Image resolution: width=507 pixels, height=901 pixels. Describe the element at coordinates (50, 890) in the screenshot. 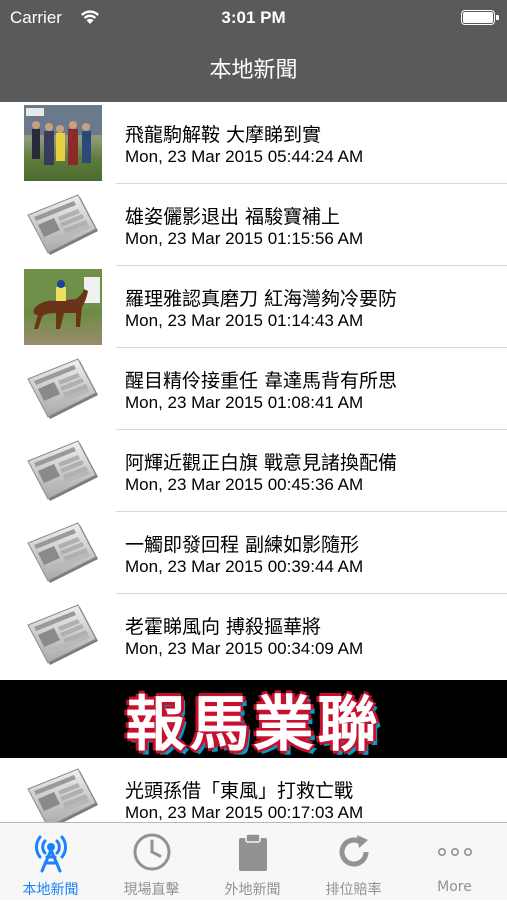

I see `tab-label: 本地新聞` at that location.